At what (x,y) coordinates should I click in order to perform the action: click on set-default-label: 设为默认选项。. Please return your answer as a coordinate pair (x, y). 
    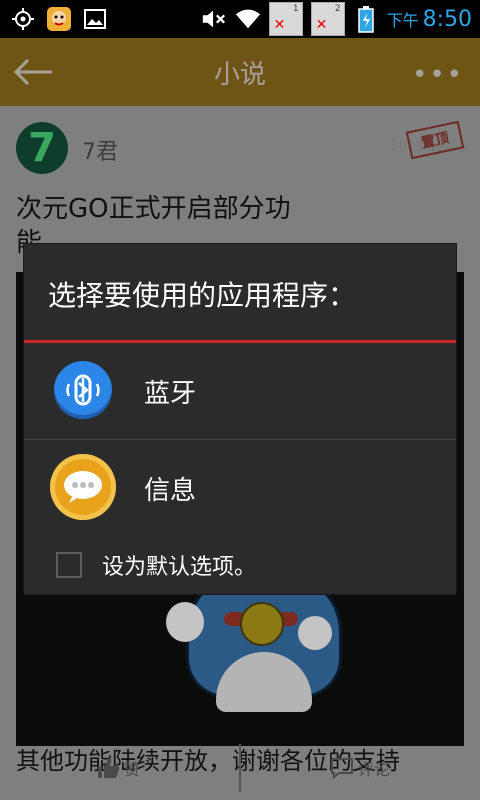
    Looking at the image, I should click on (179, 567).